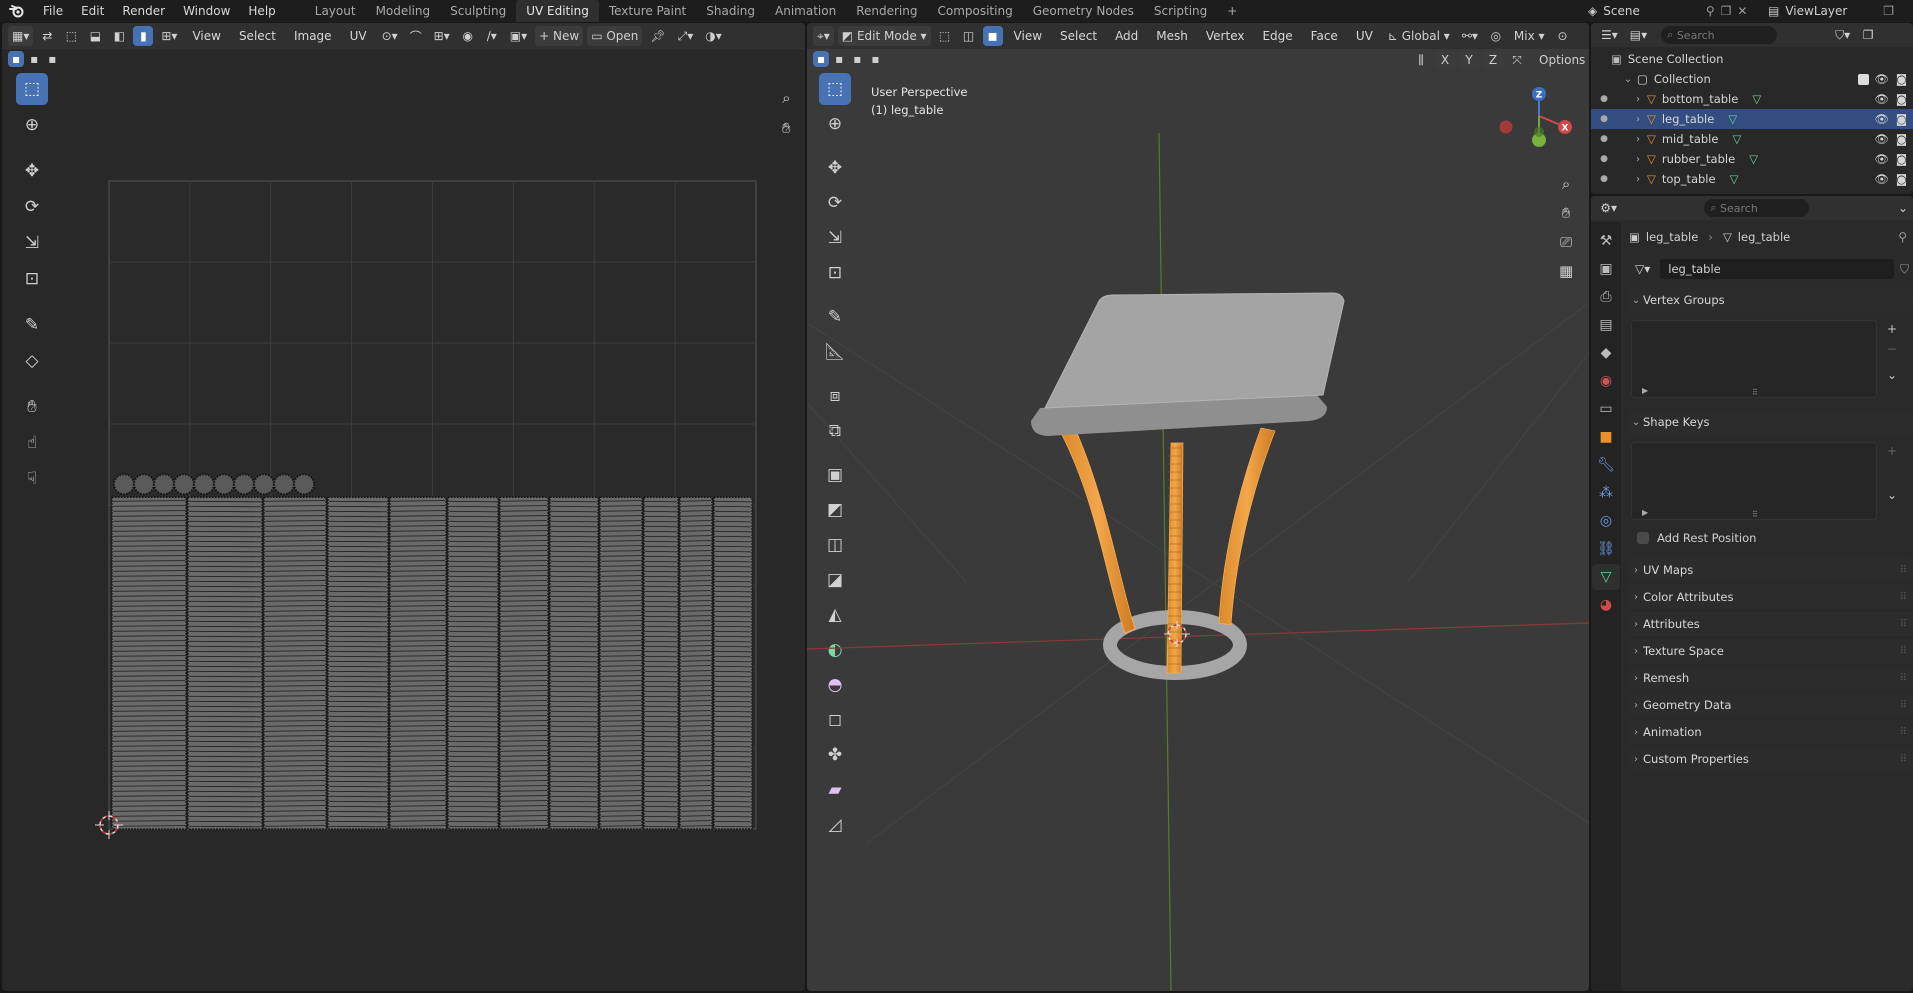 Image resolution: width=1913 pixels, height=993 pixels. What do you see at coordinates (1606, 577) in the screenshot?
I see `mesh-data-tab-icon: ▽` at bounding box center [1606, 577].